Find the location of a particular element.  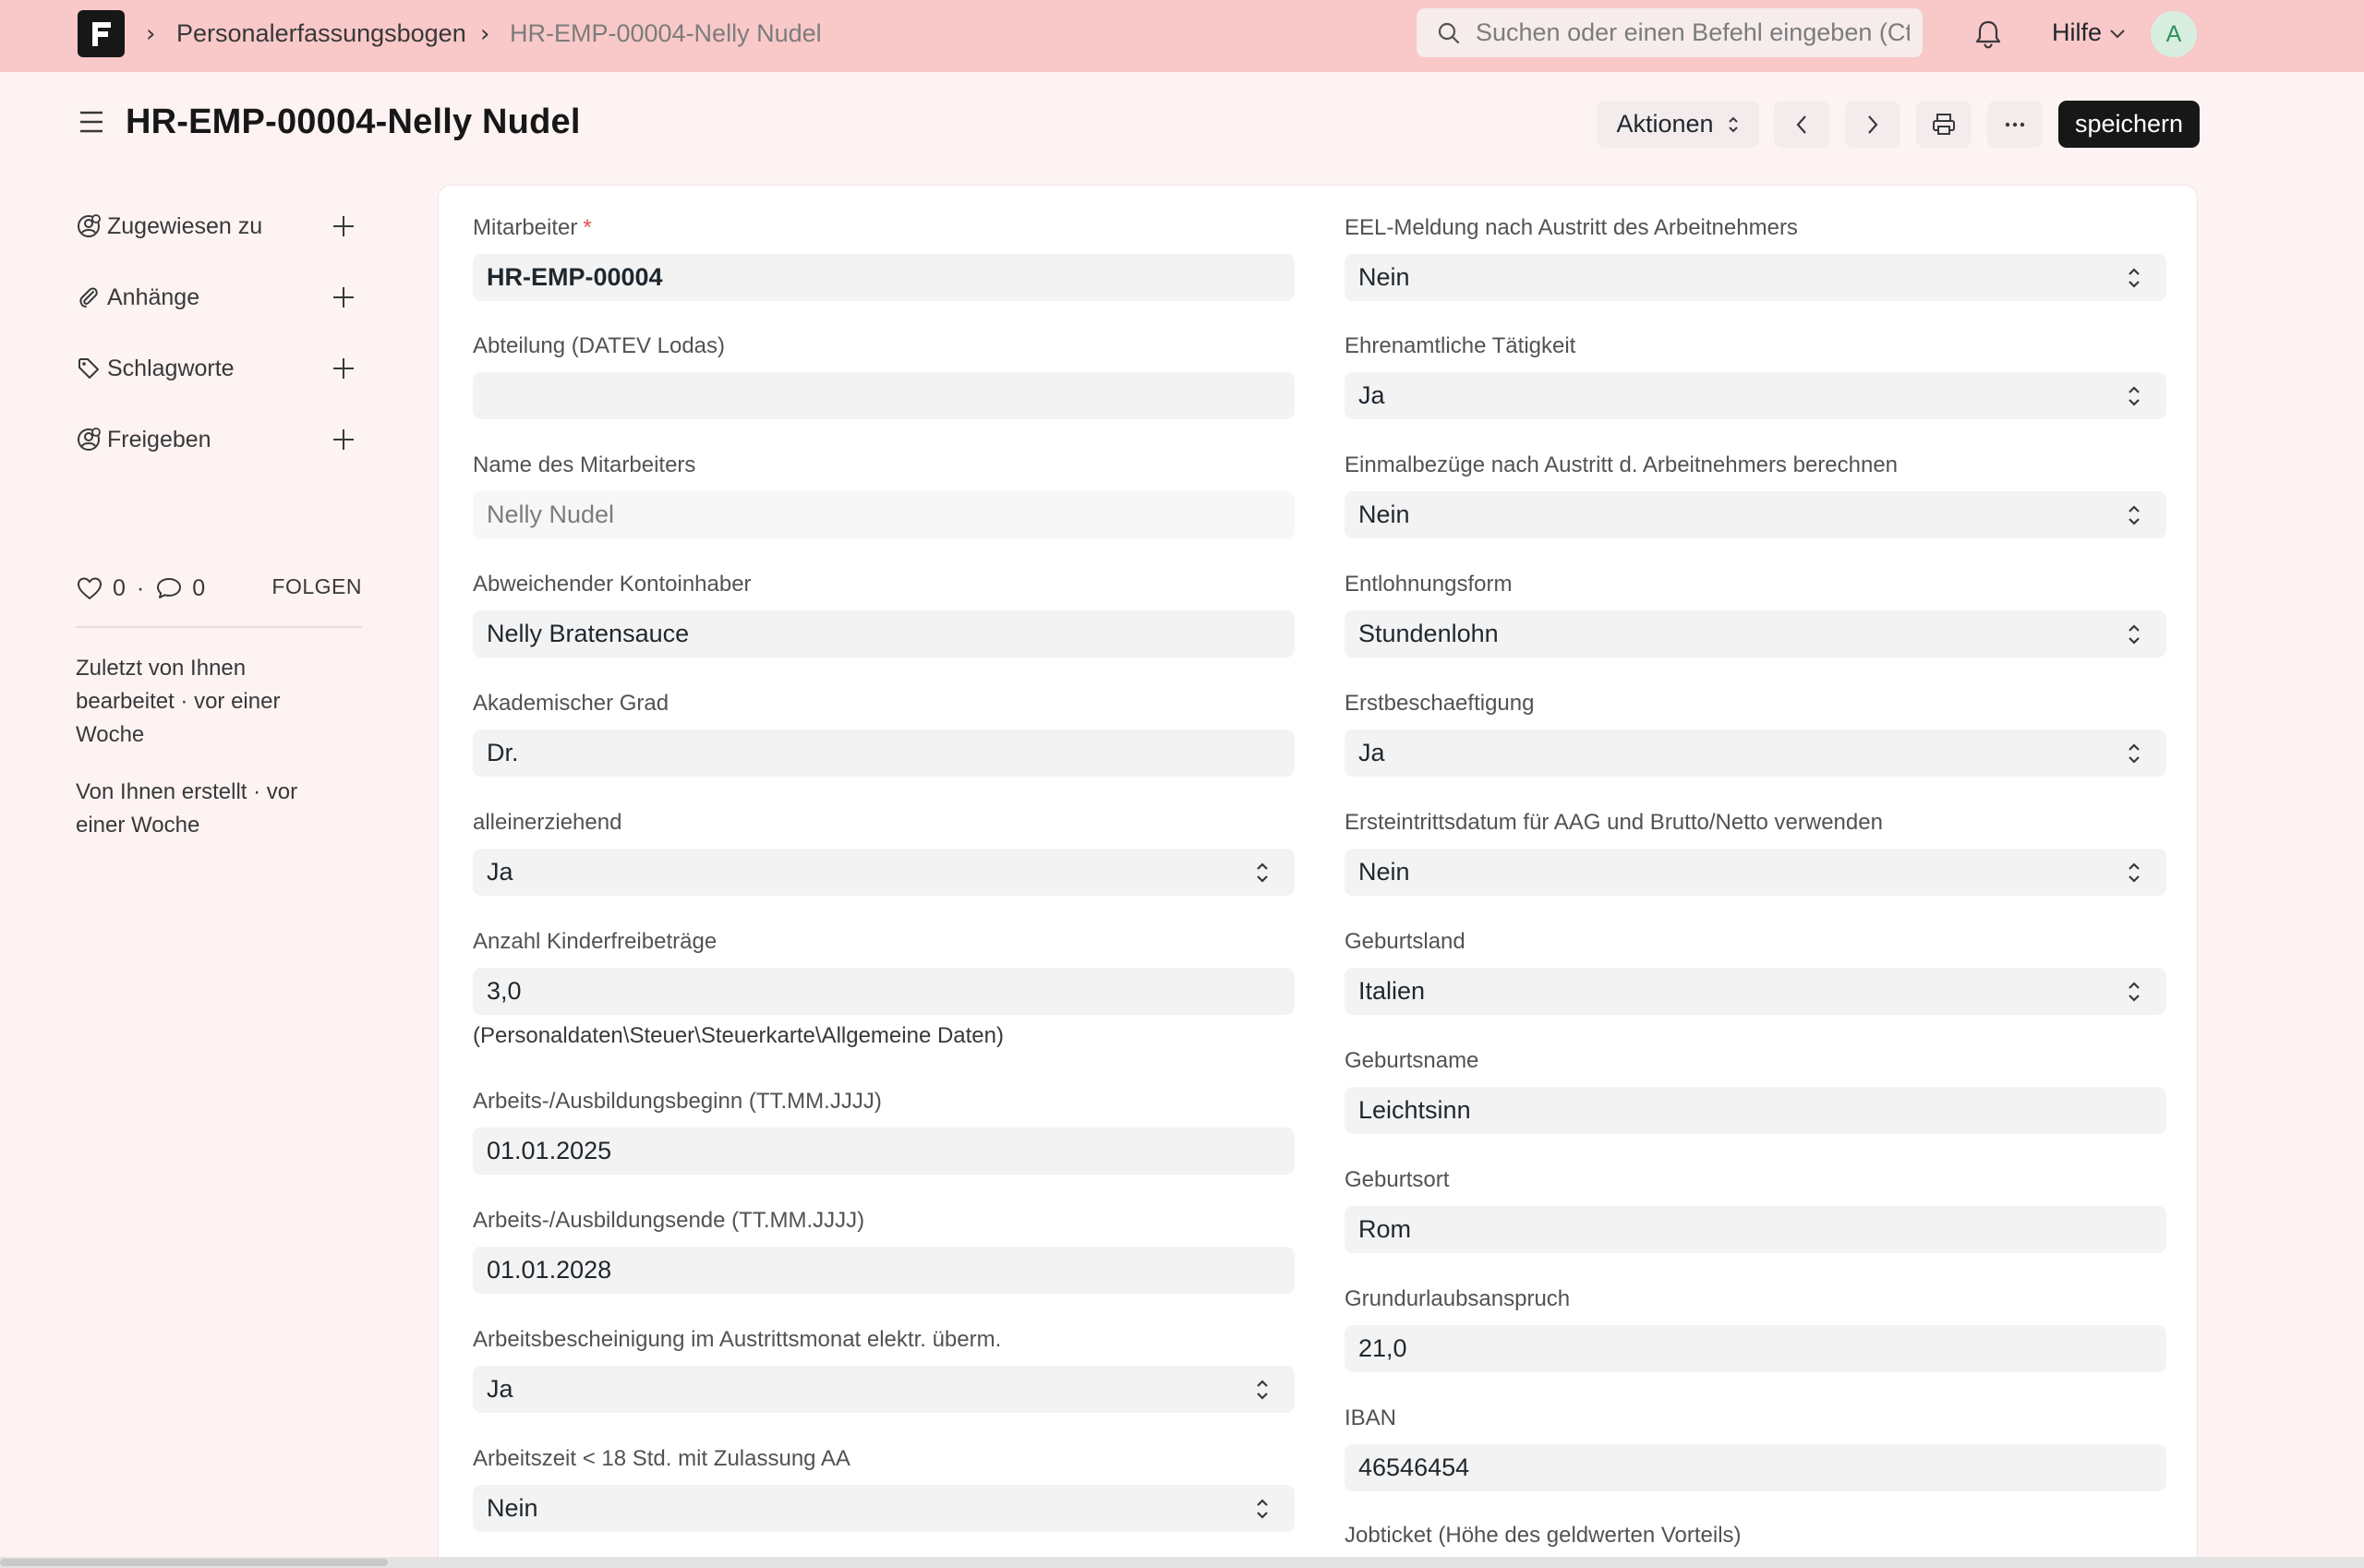

next-document-button is located at coordinates (1872, 124).